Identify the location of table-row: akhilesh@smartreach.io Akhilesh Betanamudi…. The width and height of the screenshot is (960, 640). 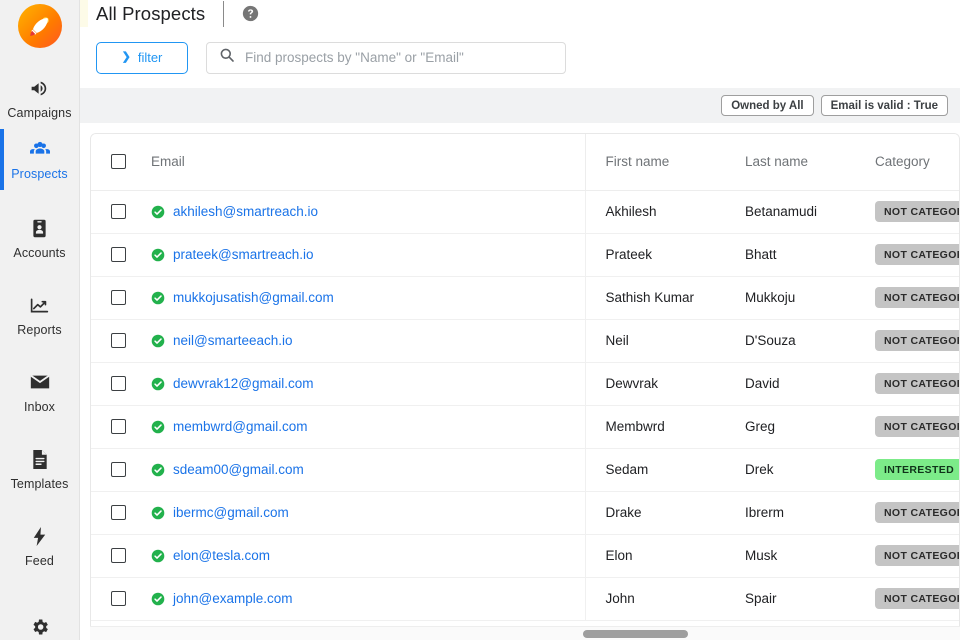
(525, 212).